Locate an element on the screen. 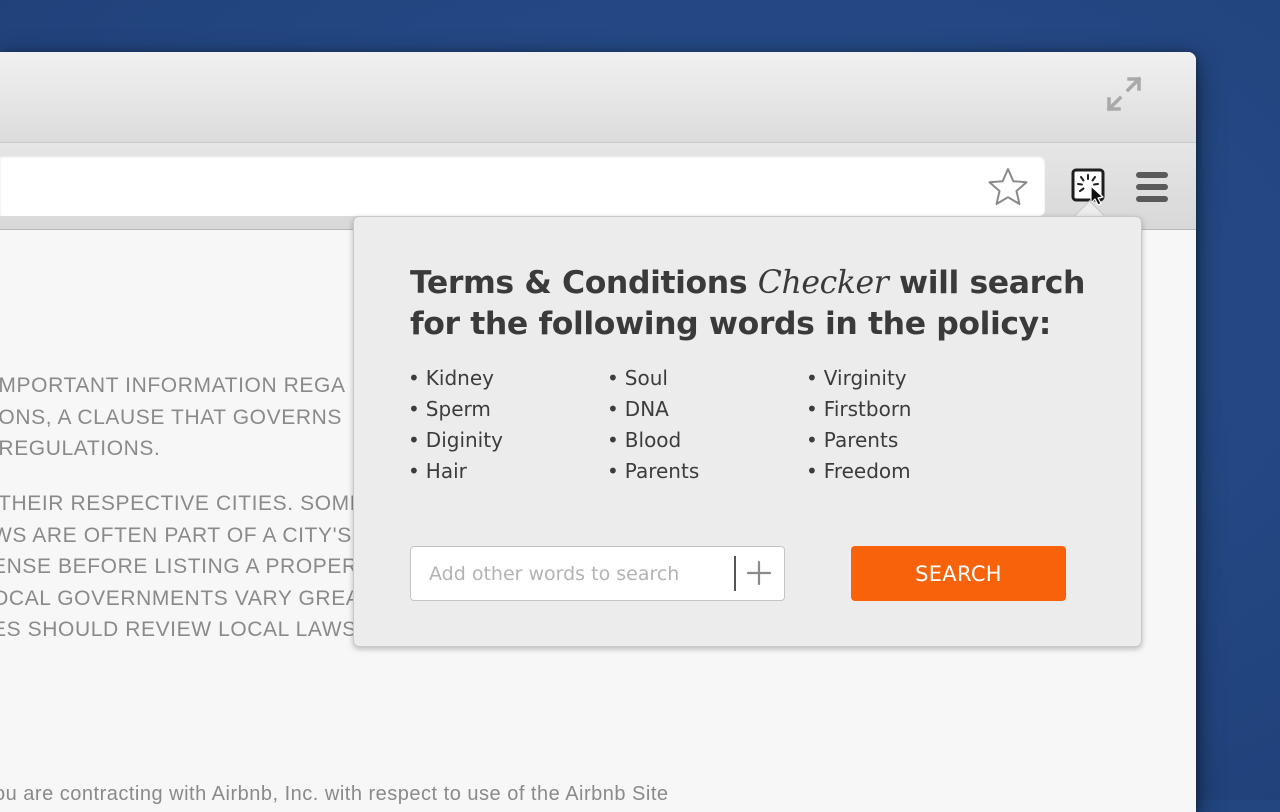 This screenshot has height=812, width=1280. word-item: Diginity is located at coordinates (455, 440).